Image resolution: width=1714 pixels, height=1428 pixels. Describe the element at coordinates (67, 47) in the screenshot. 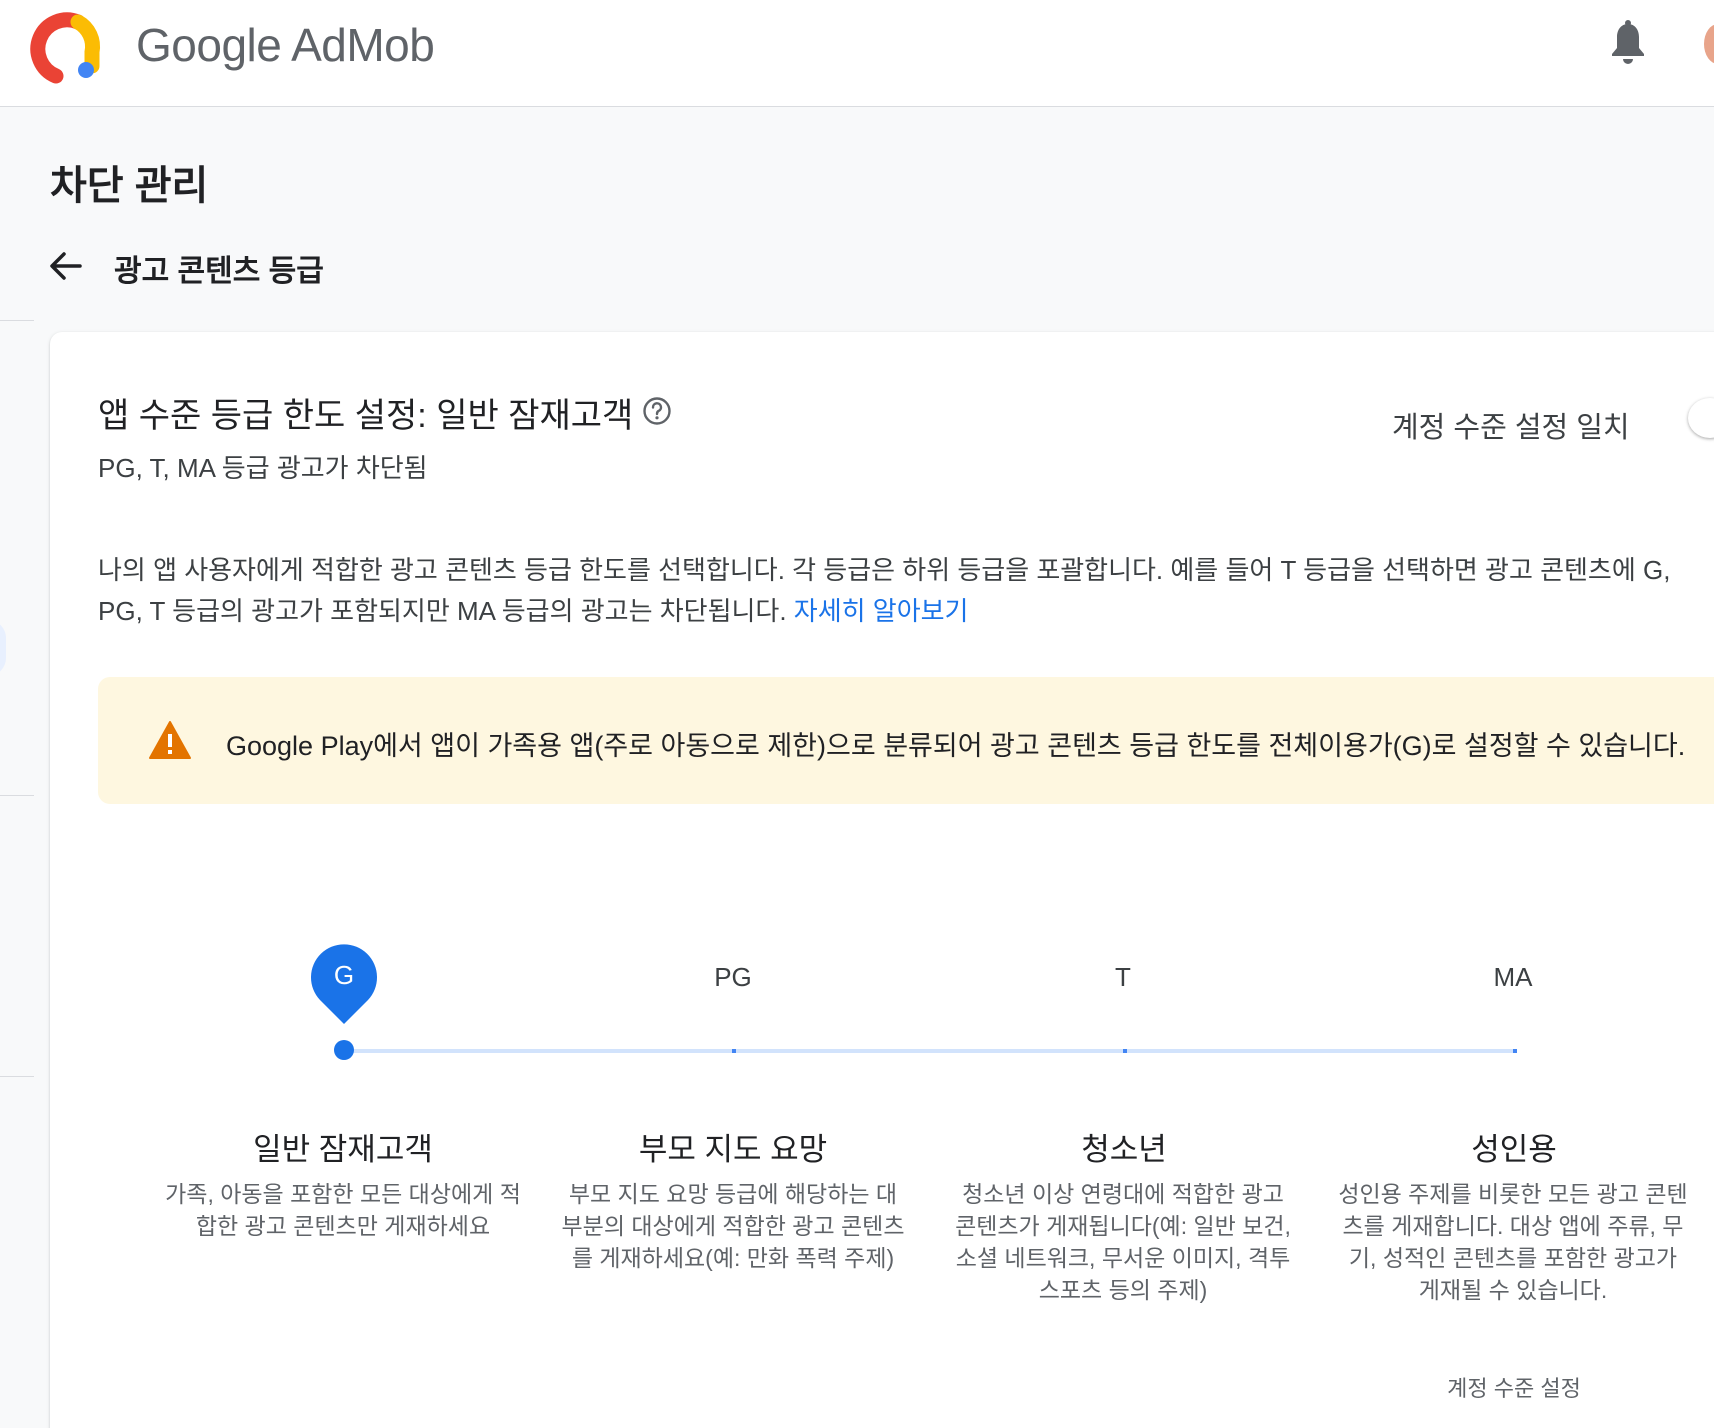

I see `admob-logo-icon` at that location.